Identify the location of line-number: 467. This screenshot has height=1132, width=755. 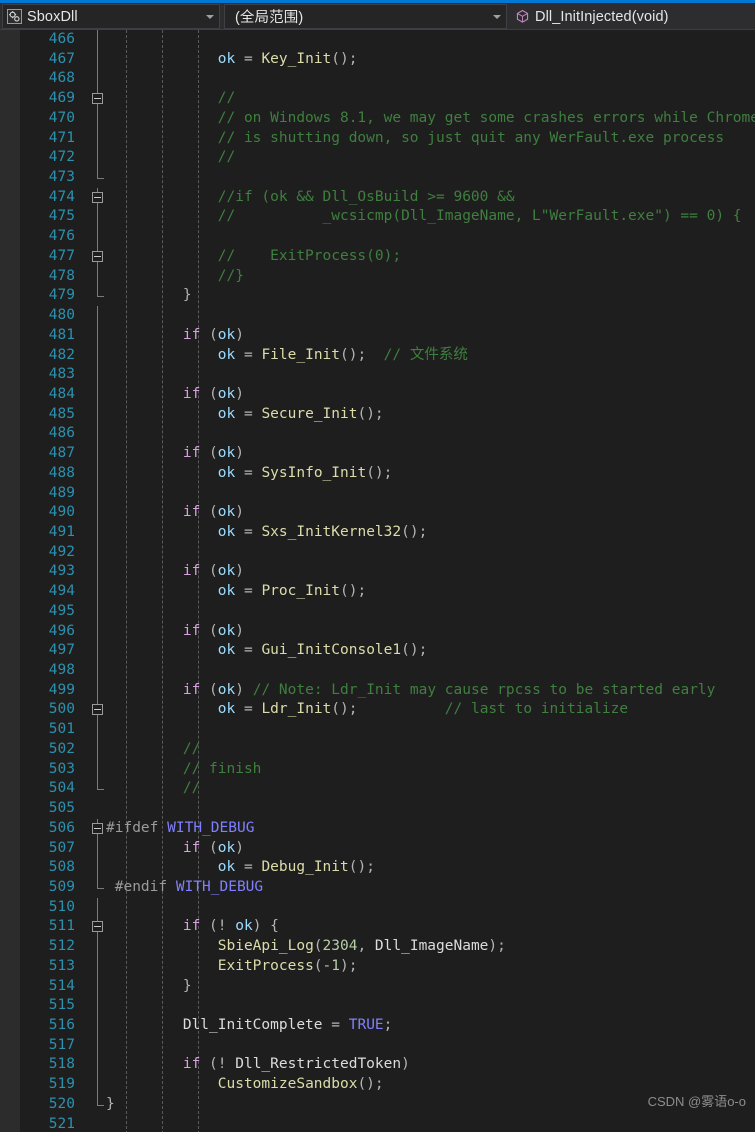
(61, 58).